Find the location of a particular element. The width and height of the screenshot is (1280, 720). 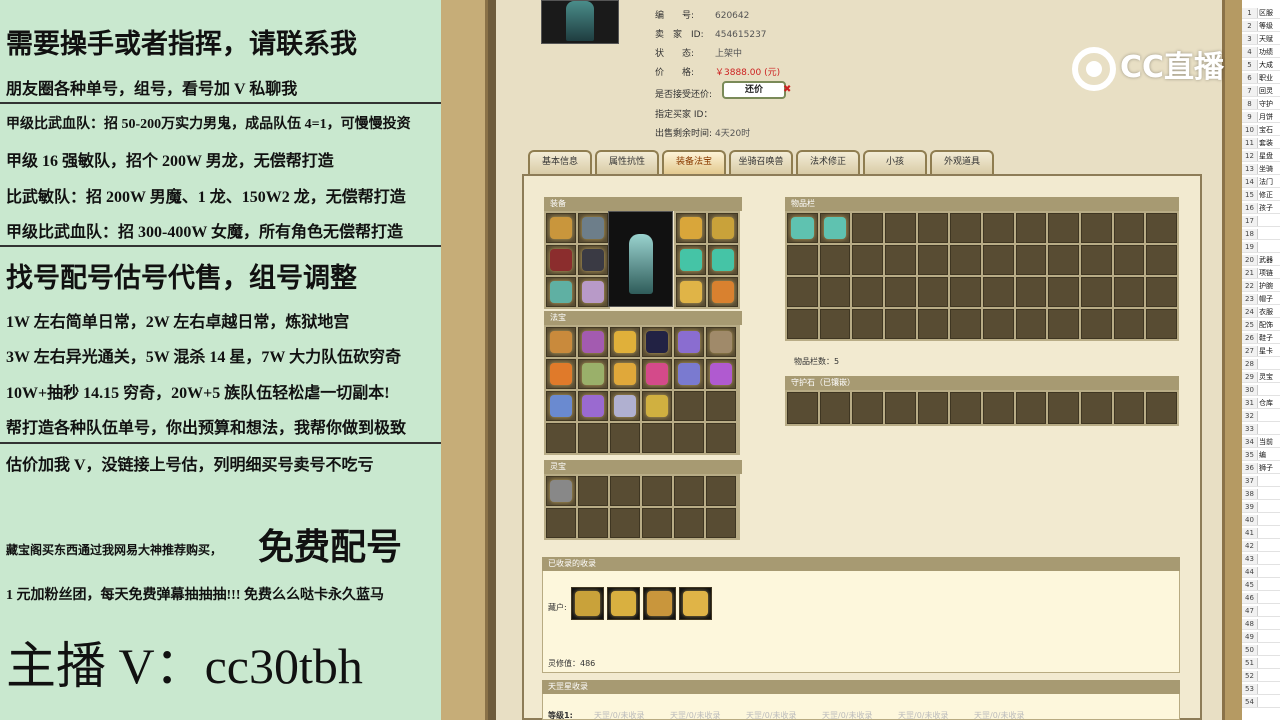

sheet-row: 4 功绩 is located at coordinates (1261, 52).